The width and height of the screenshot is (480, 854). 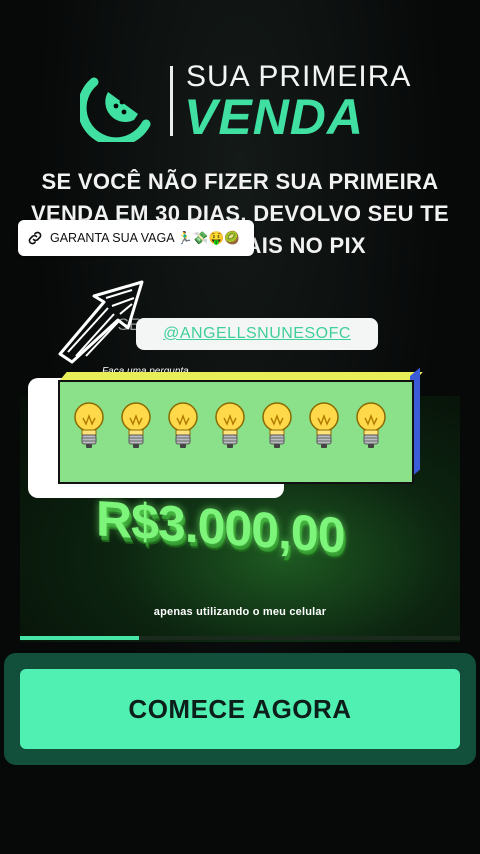 What do you see at coordinates (35, 238) in the screenshot?
I see `link-icon` at bounding box center [35, 238].